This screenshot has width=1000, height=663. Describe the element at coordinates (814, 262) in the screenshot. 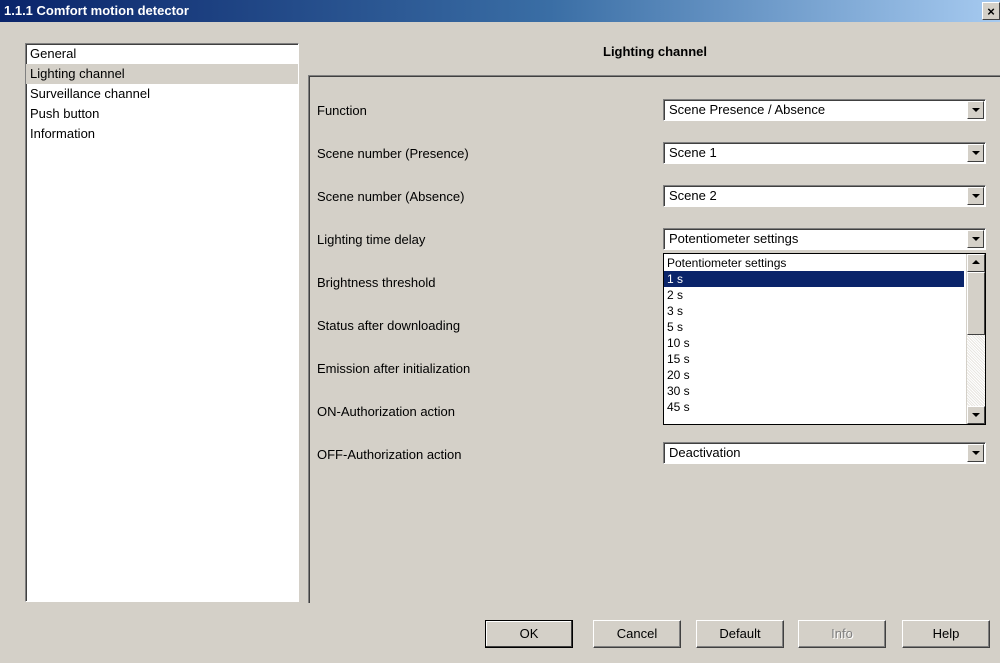

I see `dropdown-option: Potentiometer settings` at that location.